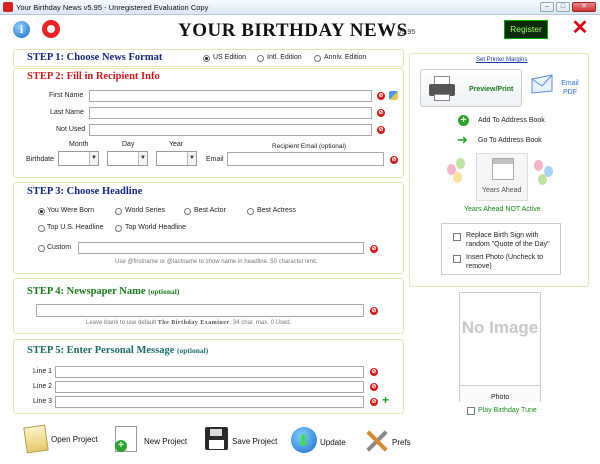 The height and width of the screenshot is (464, 600). Describe the element at coordinates (86, 291) in the screenshot. I see `step4-title-text: STEP 4: Newspaper Name` at that location.